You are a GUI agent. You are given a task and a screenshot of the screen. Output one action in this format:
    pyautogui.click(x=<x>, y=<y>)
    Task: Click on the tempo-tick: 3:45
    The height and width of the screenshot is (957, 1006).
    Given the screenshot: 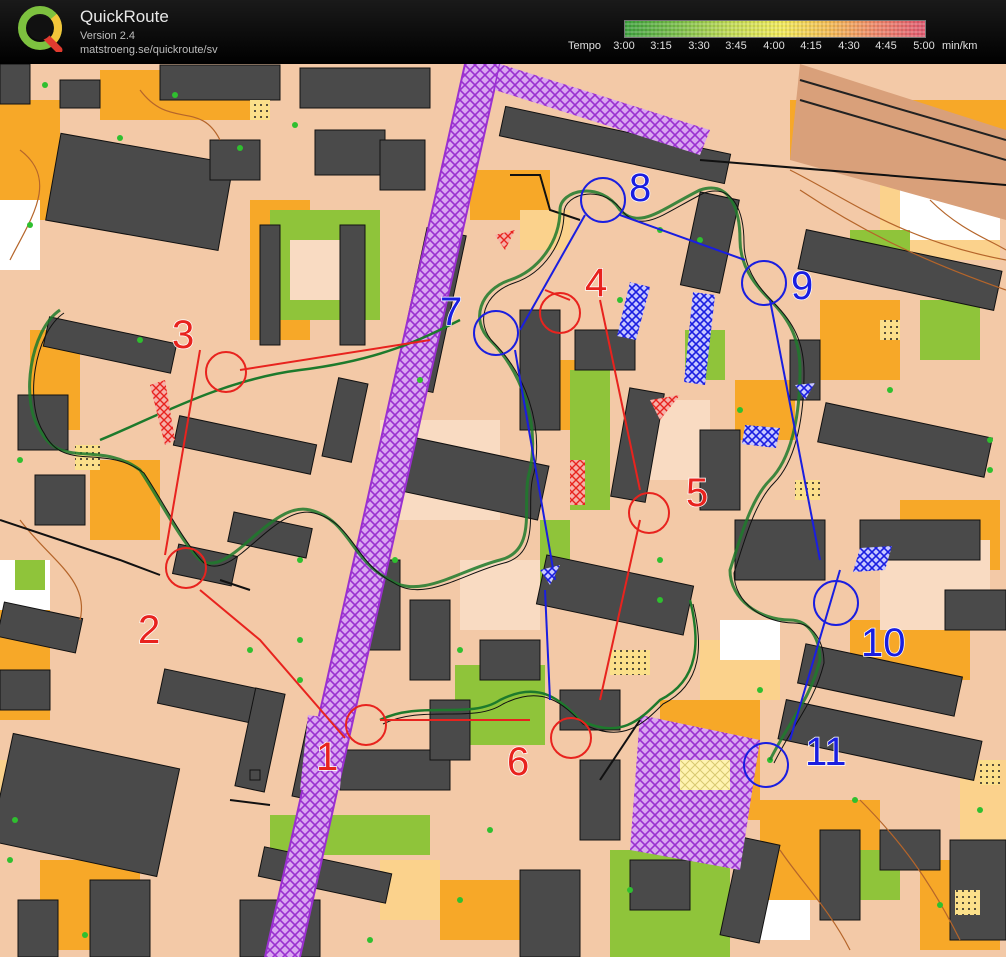 What is the action you would take?
    pyautogui.click(x=736, y=46)
    